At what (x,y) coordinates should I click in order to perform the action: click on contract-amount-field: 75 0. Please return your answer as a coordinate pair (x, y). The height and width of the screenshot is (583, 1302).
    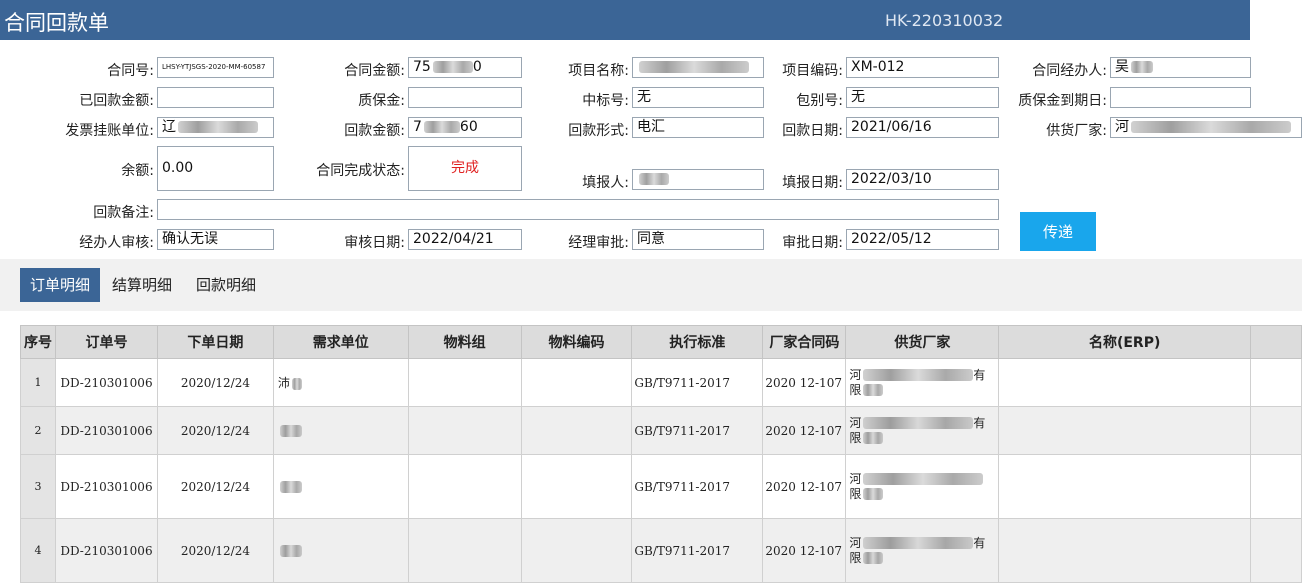
    Looking at the image, I should click on (465, 67).